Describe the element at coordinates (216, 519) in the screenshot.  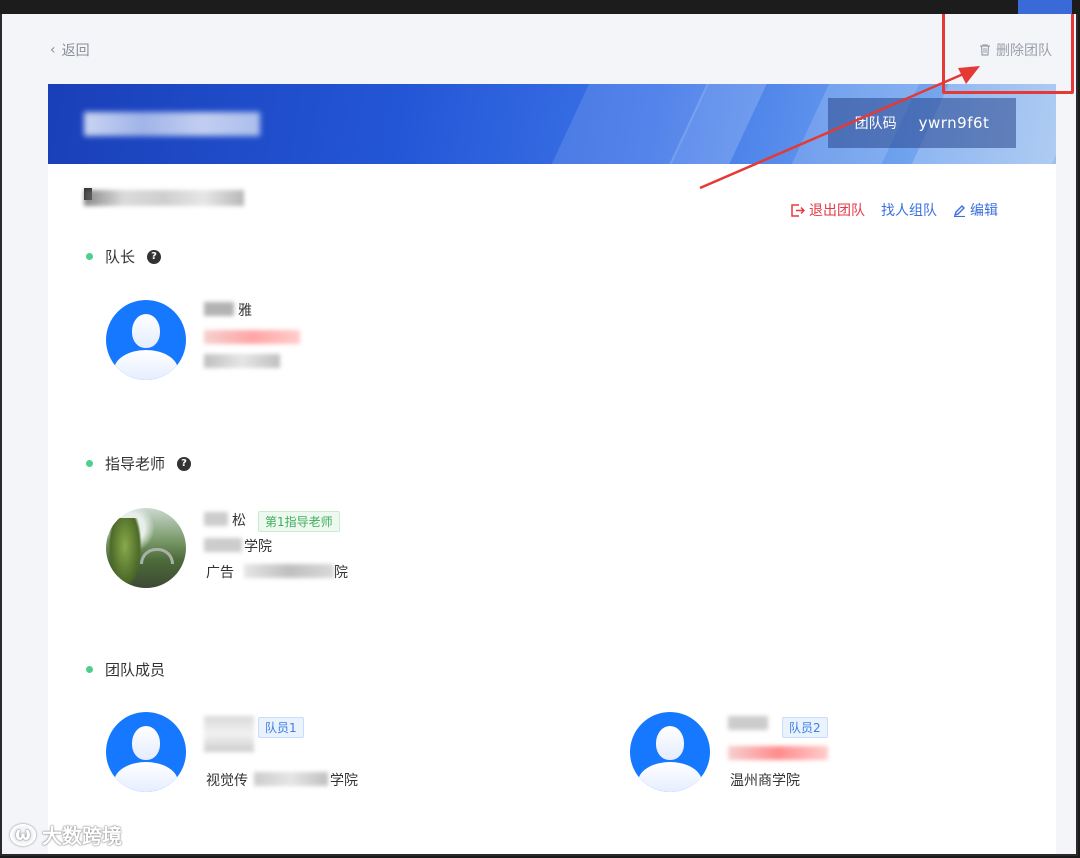
I see `advisor-name-redacted` at that location.